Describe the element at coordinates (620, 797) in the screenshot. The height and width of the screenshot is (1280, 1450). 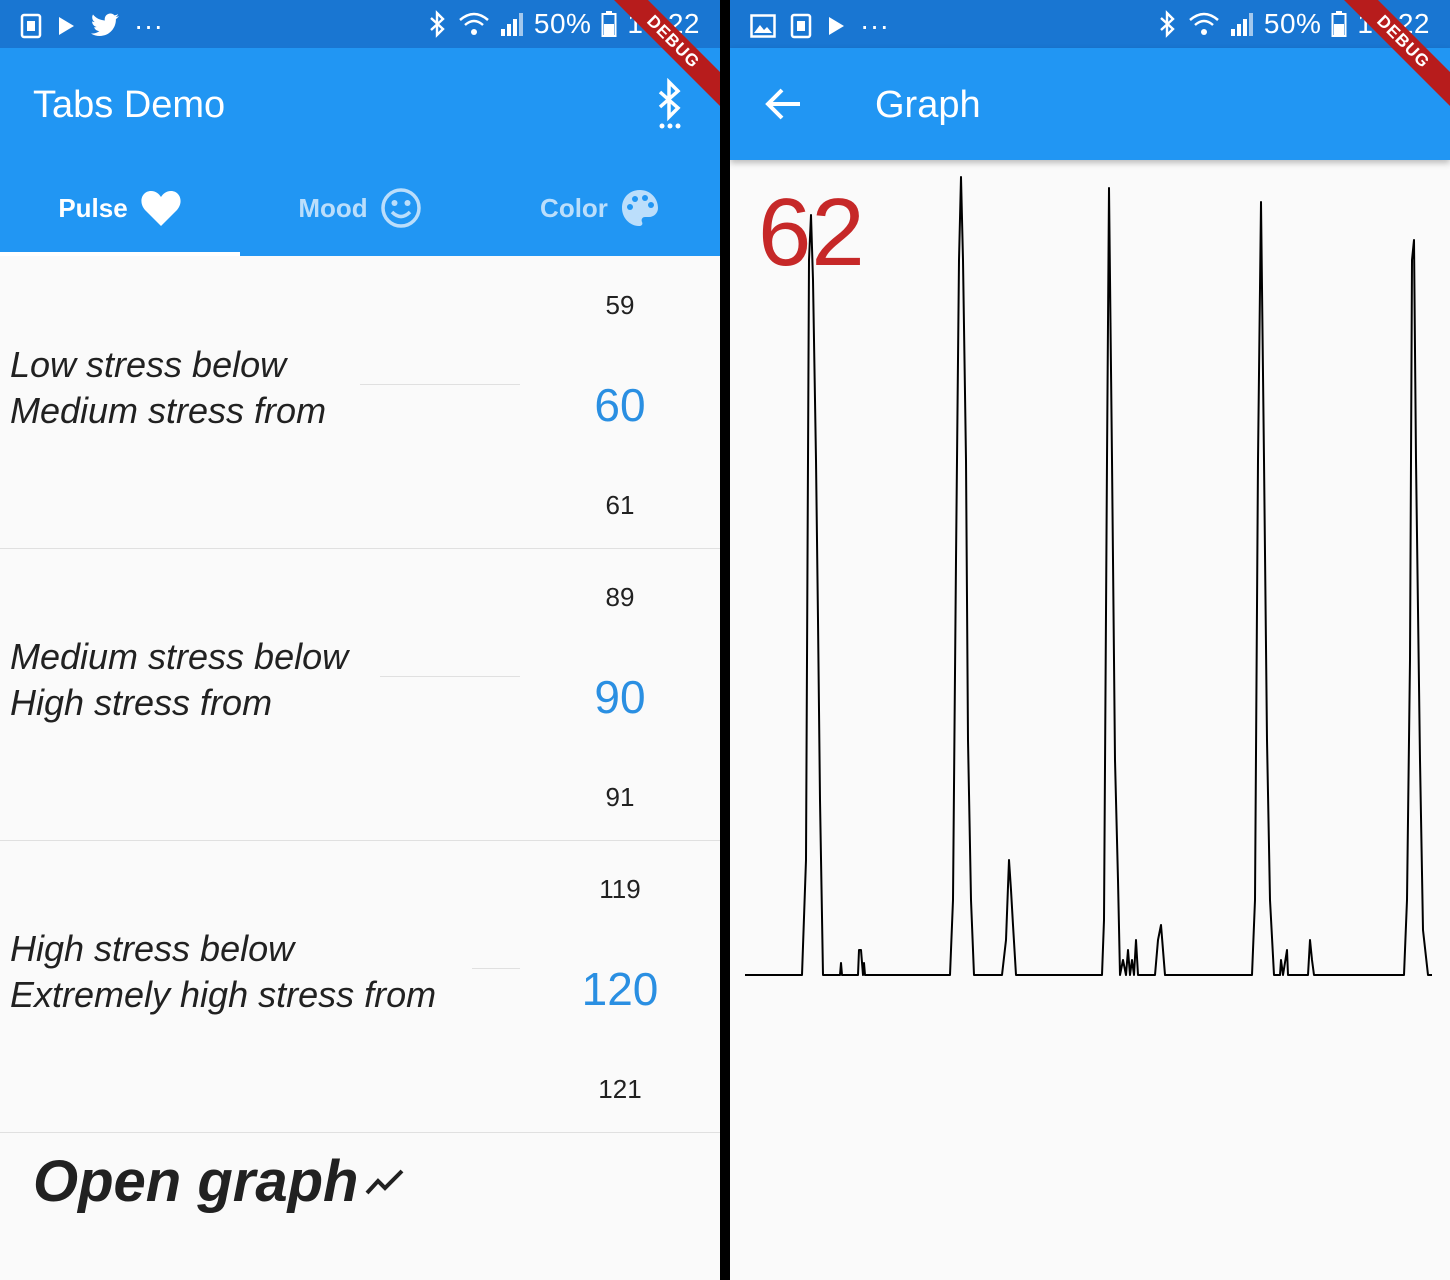
I see `picker-next-value: 91` at that location.